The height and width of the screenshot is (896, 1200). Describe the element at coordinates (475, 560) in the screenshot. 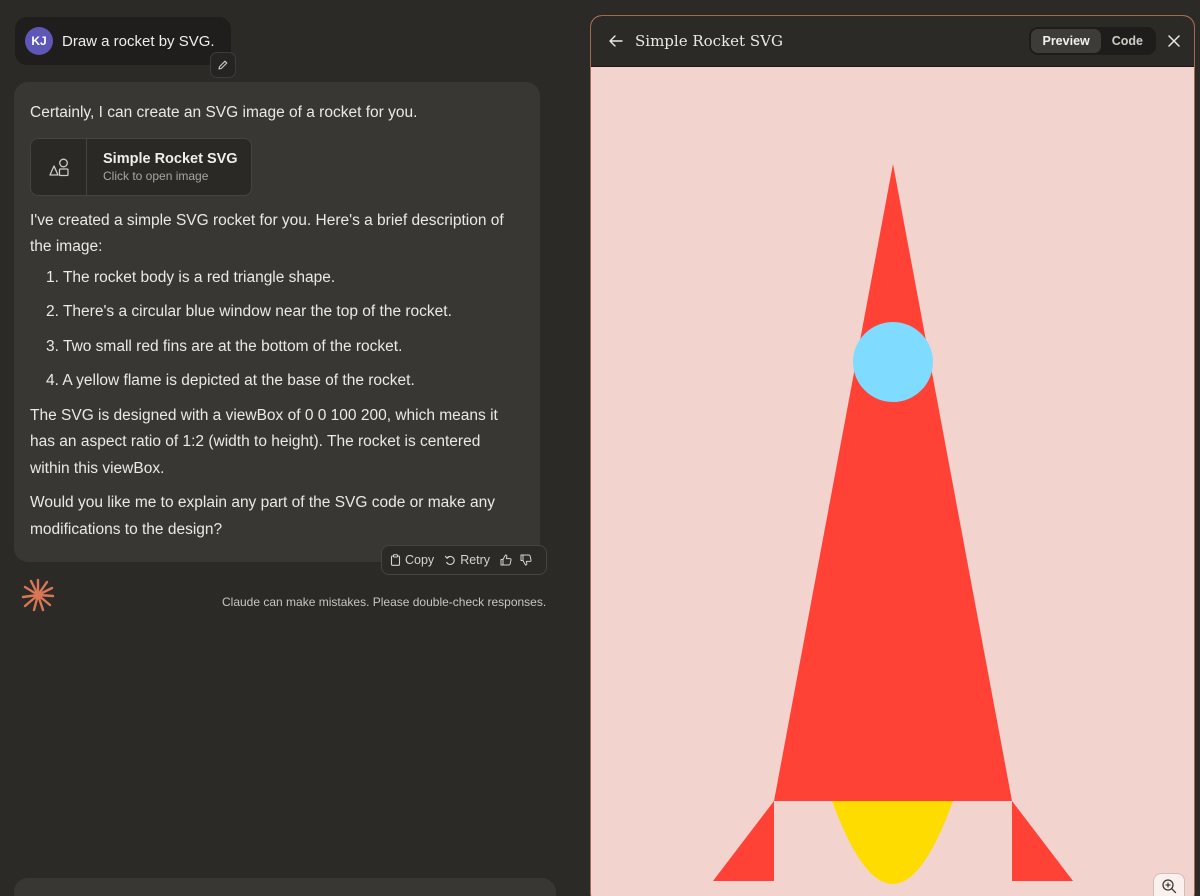

I see `retry-label: Retry` at that location.